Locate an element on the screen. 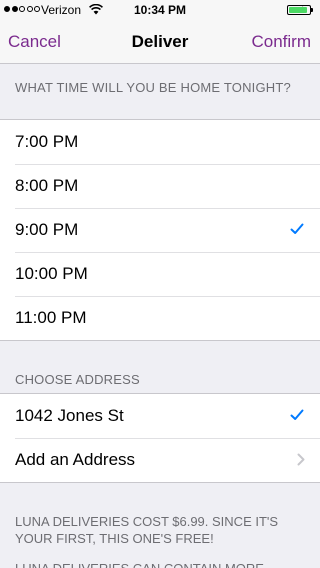  time-option-label: 11:00 PM is located at coordinates (51, 317).